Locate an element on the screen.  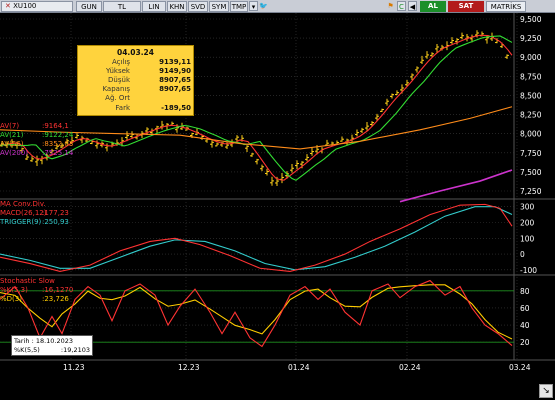
tooltip-date-value: : 18.10.2023 is located at coordinates (52, 341).